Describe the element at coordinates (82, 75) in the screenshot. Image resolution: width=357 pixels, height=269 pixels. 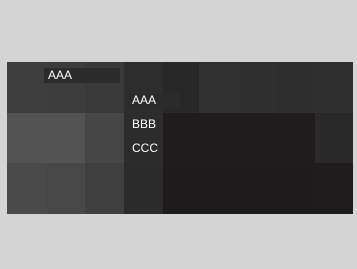
I see `combo-selected-value: AAA` at that location.